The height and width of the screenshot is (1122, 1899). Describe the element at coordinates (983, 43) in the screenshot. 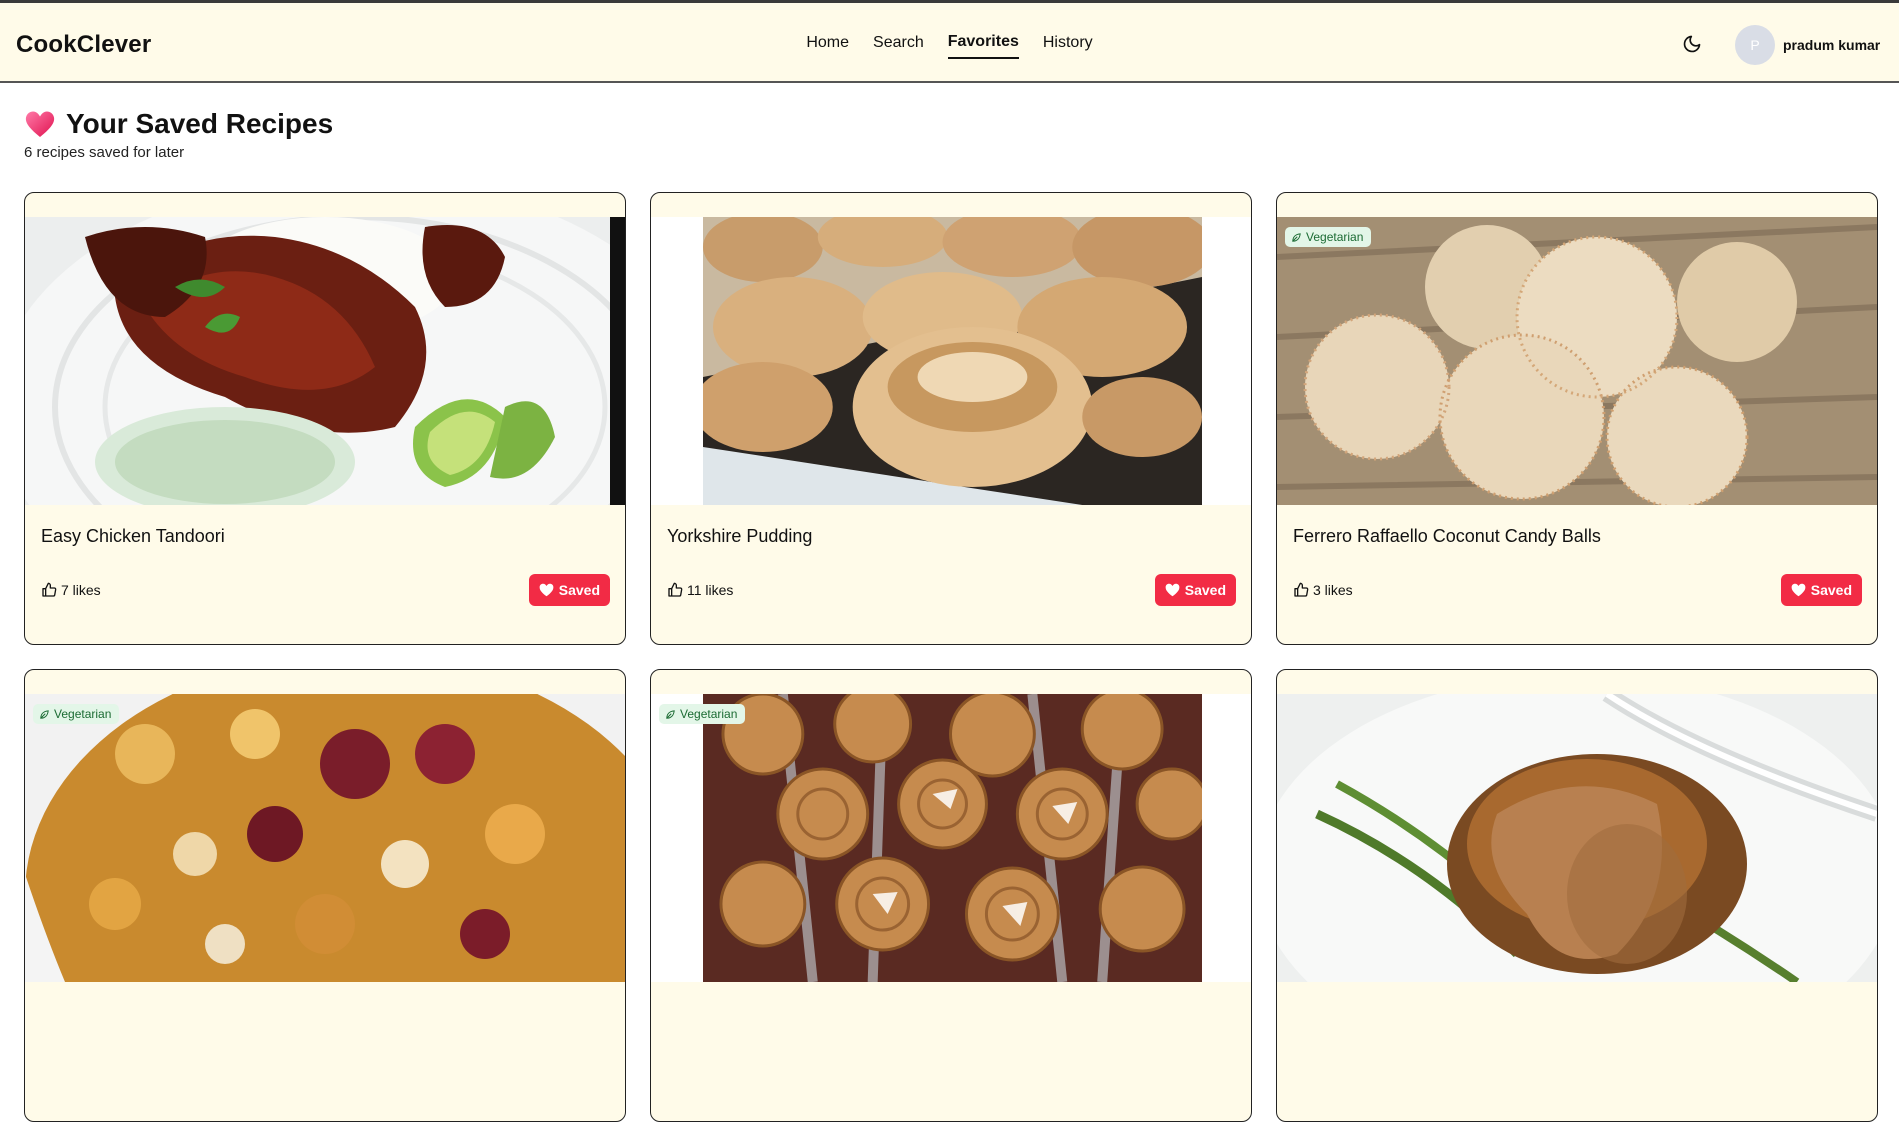

I see `nav-favorites: Favorites` at that location.